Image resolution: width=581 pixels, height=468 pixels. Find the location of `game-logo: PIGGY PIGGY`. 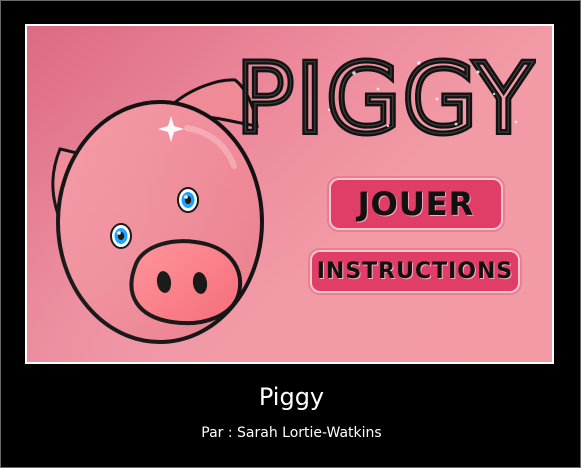

game-logo: PIGGY PIGGY is located at coordinates (386, 98).